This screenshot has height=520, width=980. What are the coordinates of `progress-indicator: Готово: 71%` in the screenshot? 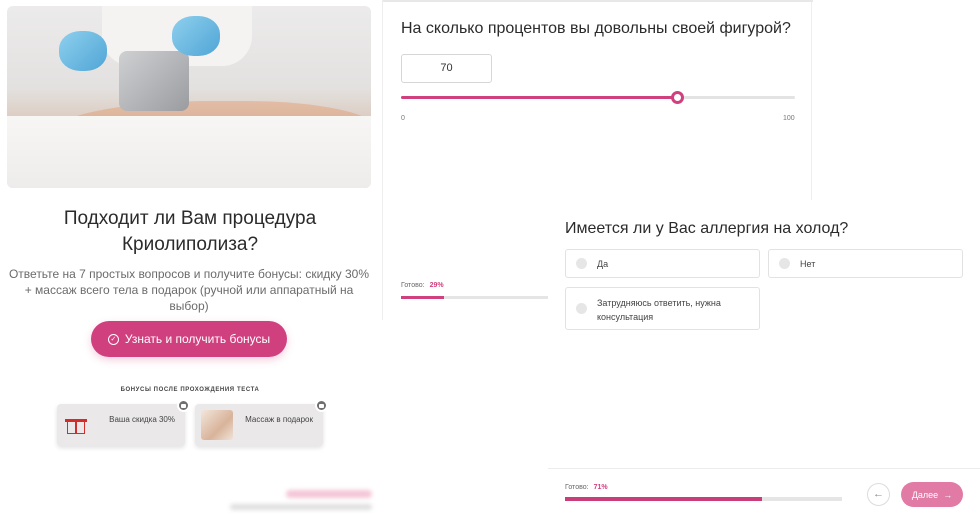 It's located at (703, 492).